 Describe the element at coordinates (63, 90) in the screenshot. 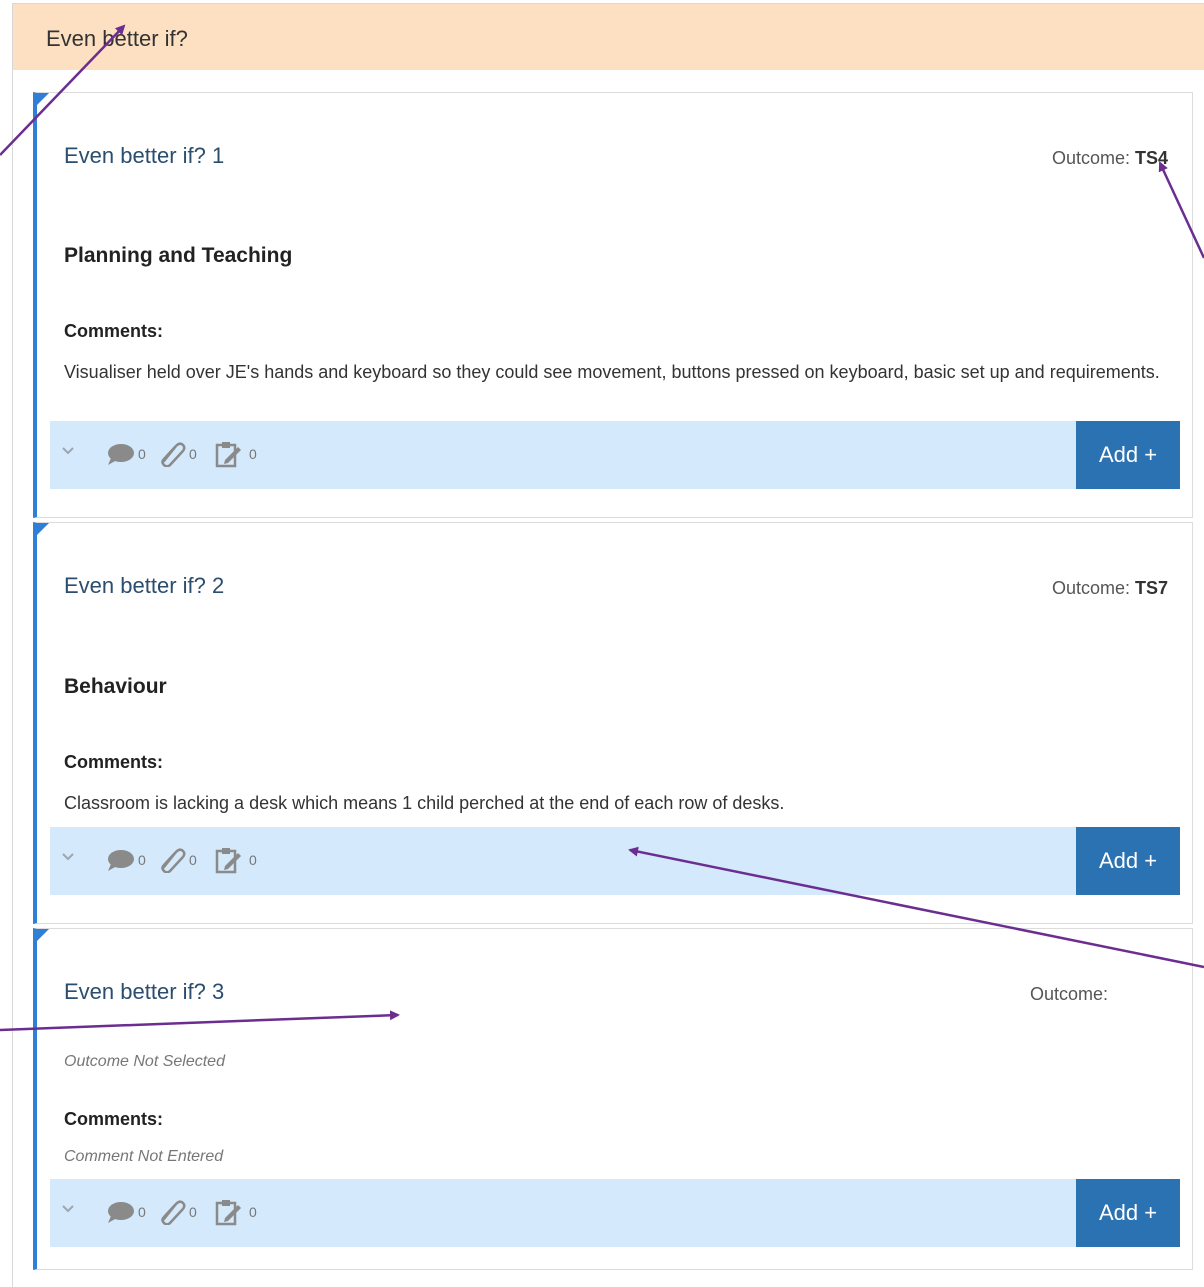

I see `annotation-arrow-title` at that location.